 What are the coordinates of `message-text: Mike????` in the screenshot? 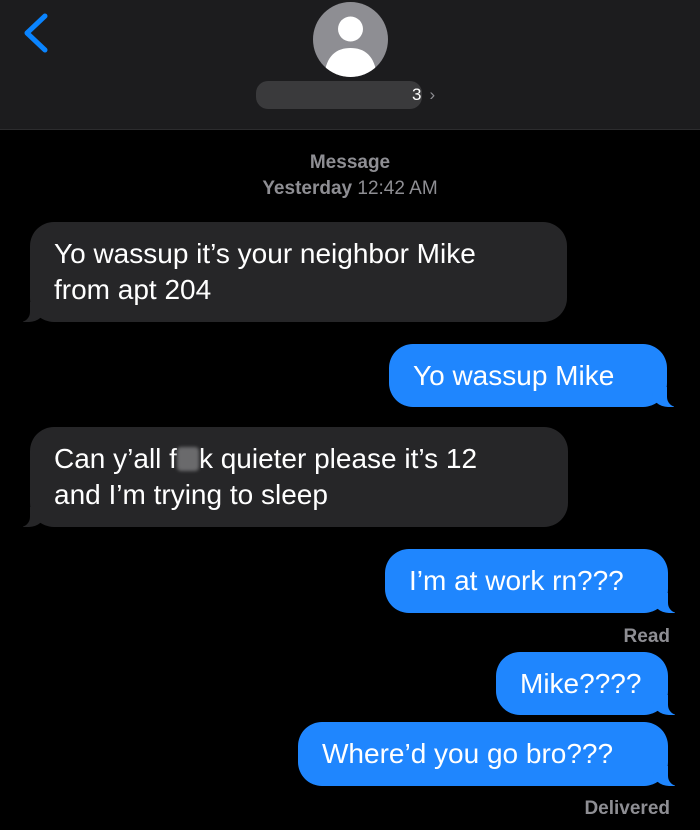 It's located at (581, 683).